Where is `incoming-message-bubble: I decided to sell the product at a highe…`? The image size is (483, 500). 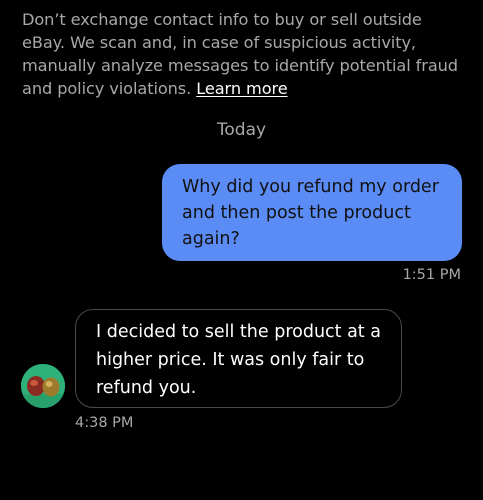
incoming-message-bubble: I decided to sell the product at a highe… is located at coordinates (238, 358).